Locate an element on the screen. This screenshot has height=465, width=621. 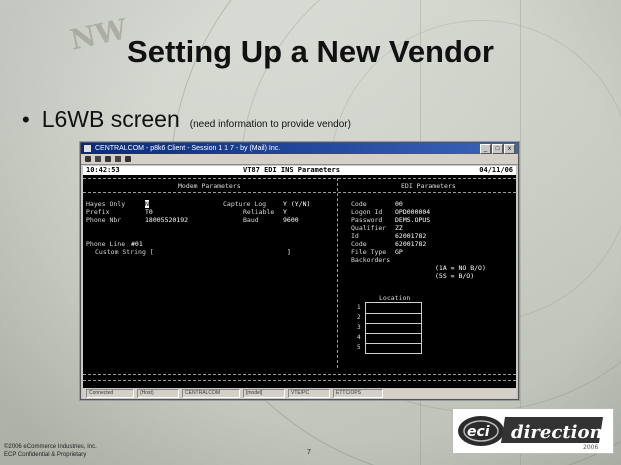
id-field: 62001782 is located at coordinates (410, 236).